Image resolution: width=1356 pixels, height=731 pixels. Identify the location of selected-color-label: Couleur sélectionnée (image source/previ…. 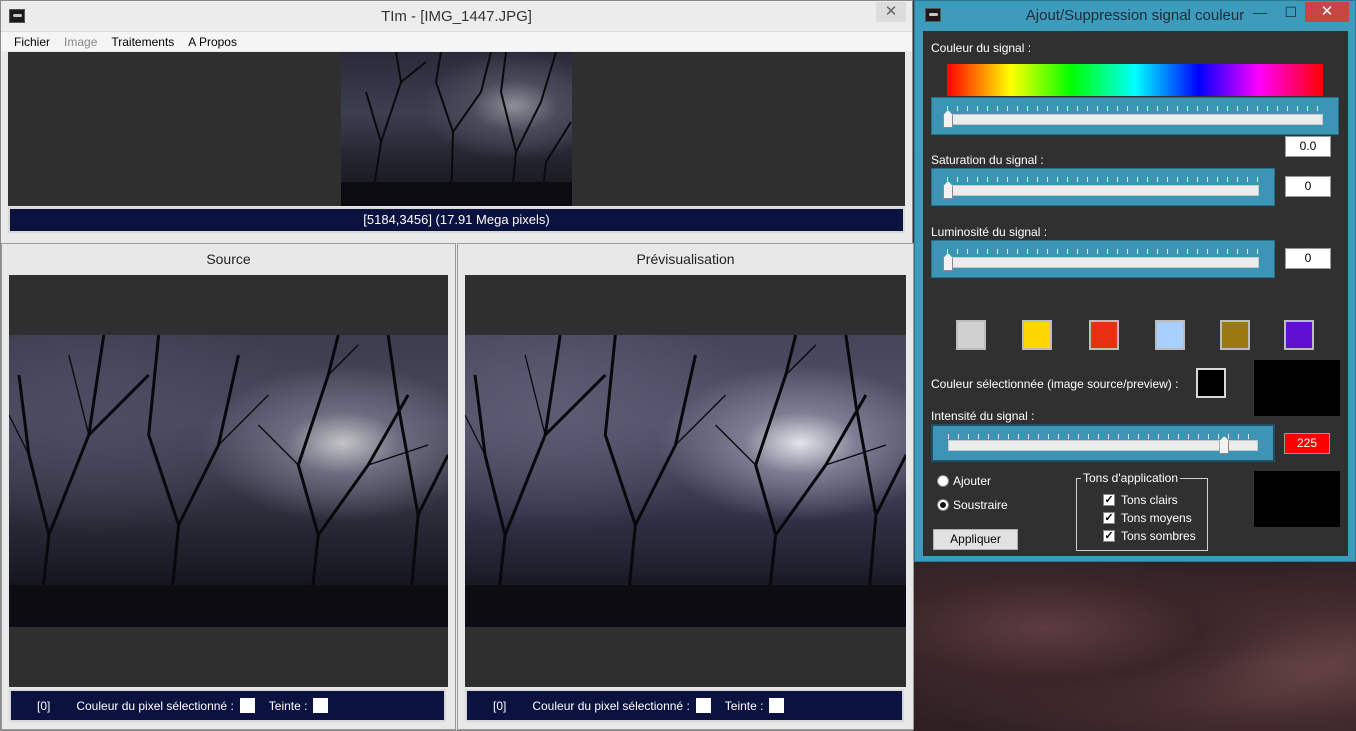
(1055, 384).